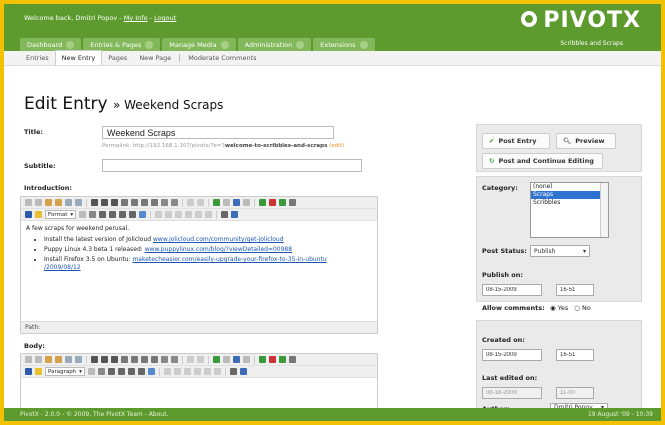 This screenshot has height=425, width=665. What do you see at coordinates (559, 308) in the screenshot?
I see `comments-yes-radio: ◉ Yes` at bounding box center [559, 308].